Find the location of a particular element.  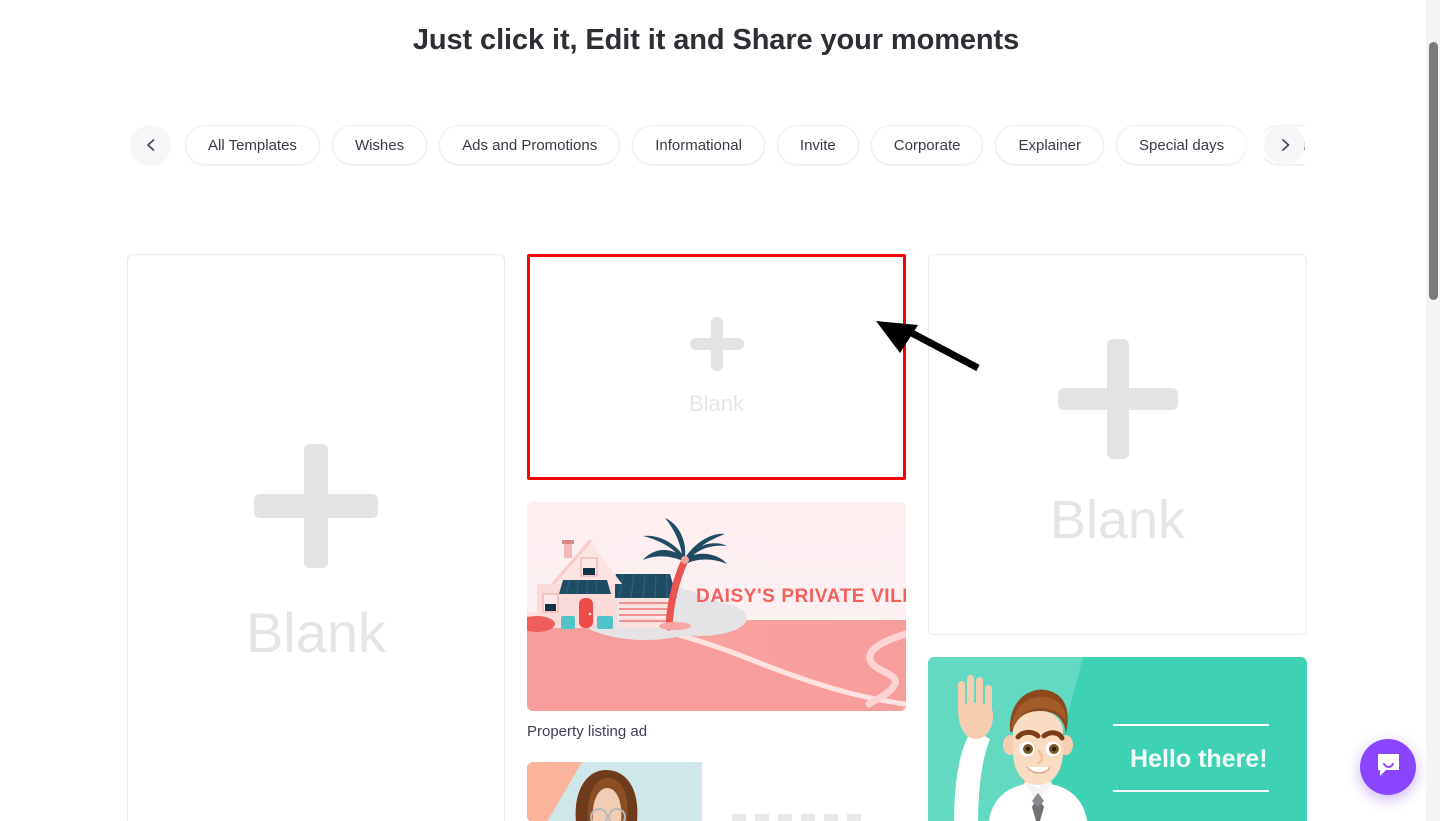

blank-template-card-right: Blank is located at coordinates (1117, 444).